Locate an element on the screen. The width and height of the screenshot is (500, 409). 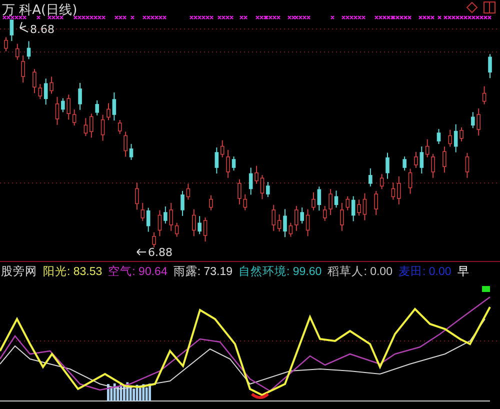
indicator-value: 阳光: 83.53 is located at coordinates (72, 272).